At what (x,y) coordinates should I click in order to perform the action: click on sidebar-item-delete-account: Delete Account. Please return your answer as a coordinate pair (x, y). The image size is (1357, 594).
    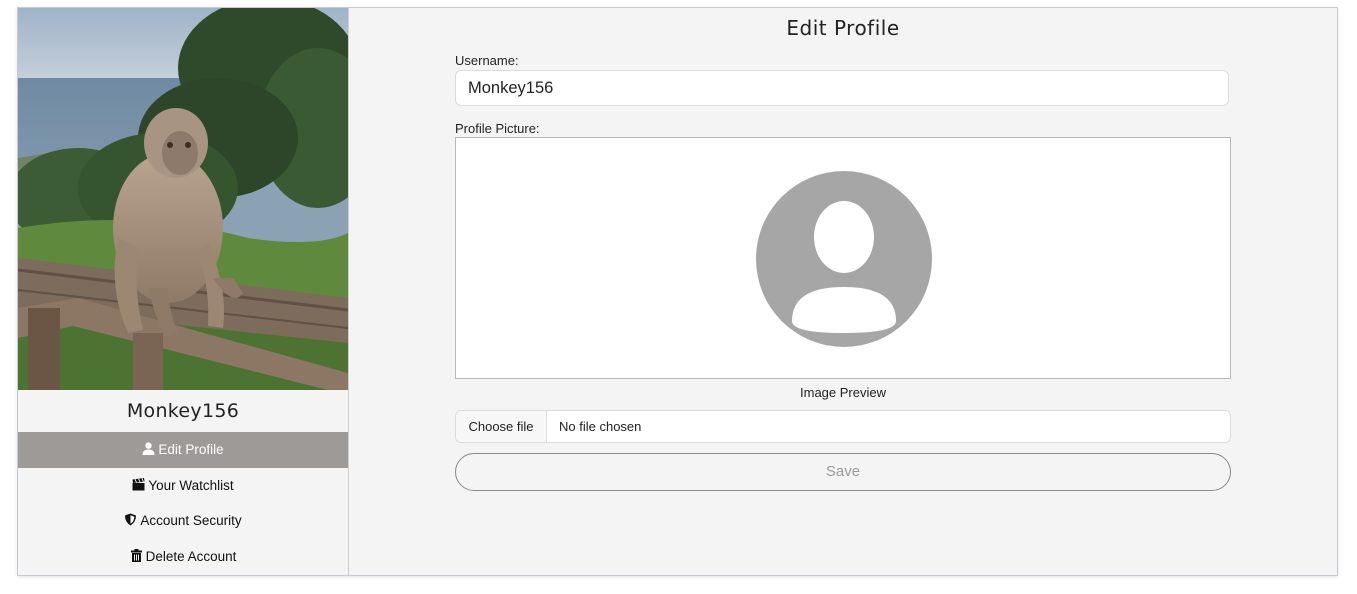
    Looking at the image, I should click on (183, 557).